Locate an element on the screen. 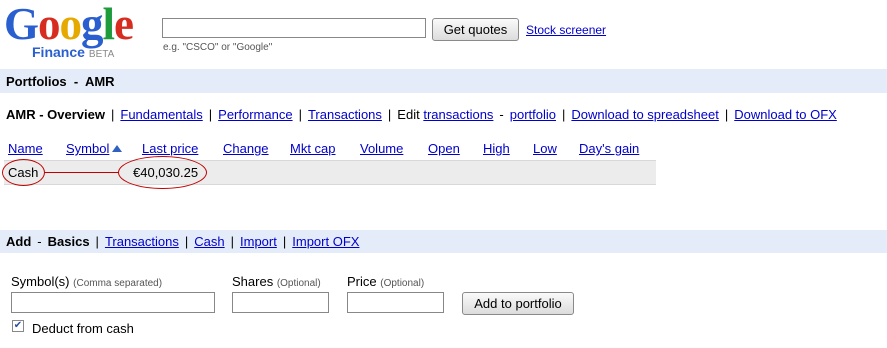  download-spreadsheet-link: Download to spreadsheet is located at coordinates (644, 114).